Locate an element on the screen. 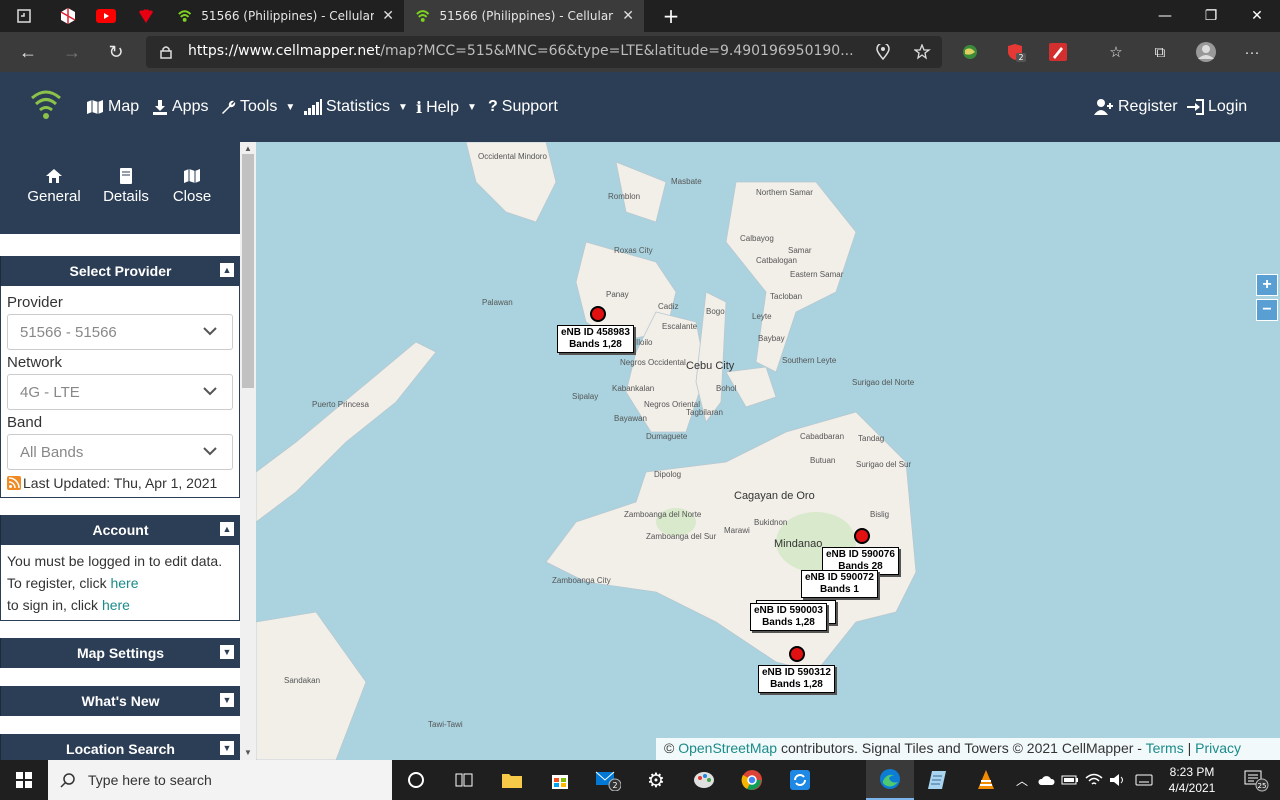 This screenshot has height=800, width=1280. tab-actions-icon is located at coordinates (24, 16).